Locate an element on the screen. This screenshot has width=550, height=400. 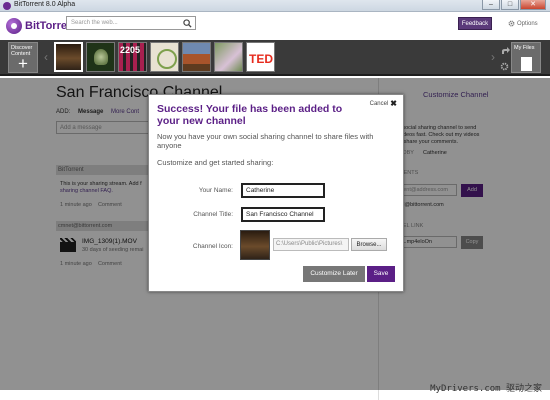
settings-icon is located at coordinates (504, 66).